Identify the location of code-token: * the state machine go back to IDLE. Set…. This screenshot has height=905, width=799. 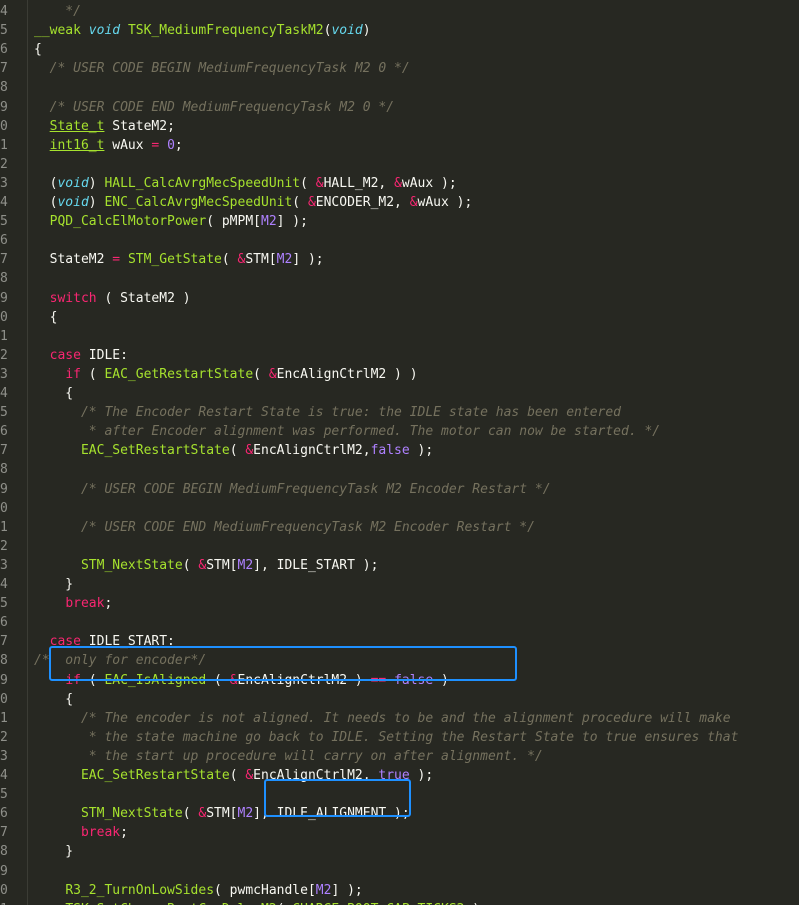
(386, 737).